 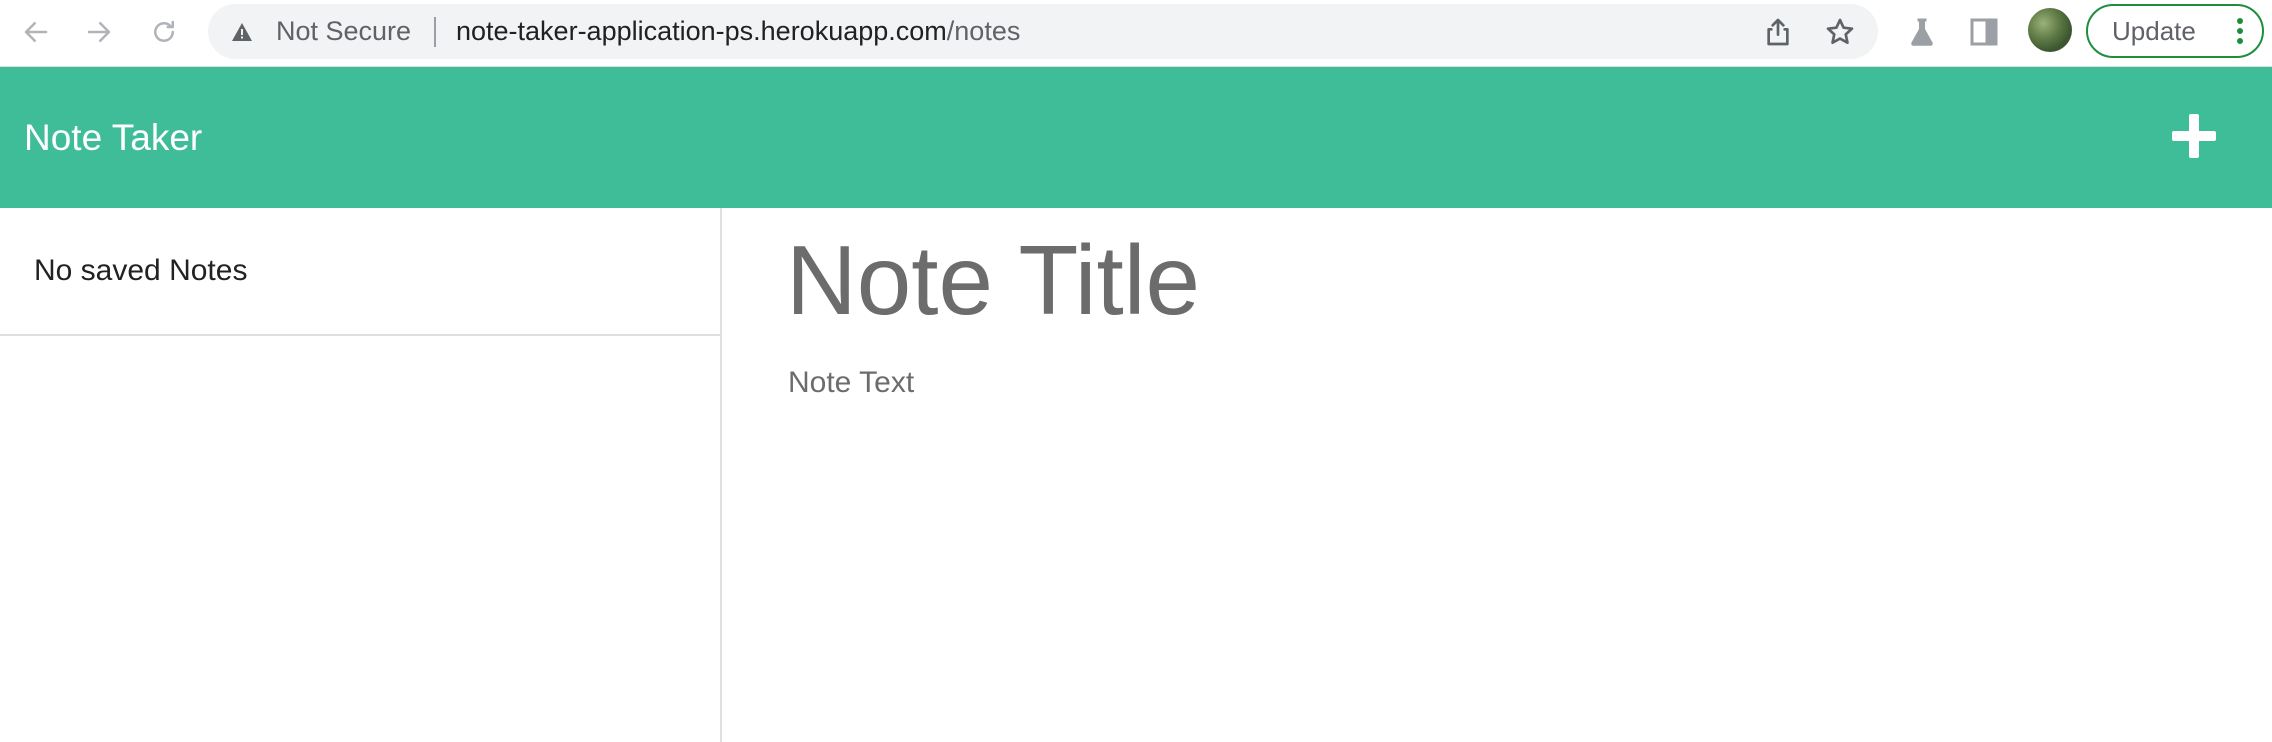 What do you see at coordinates (113, 137) in the screenshot?
I see `app-brand: Note Taker` at bounding box center [113, 137].